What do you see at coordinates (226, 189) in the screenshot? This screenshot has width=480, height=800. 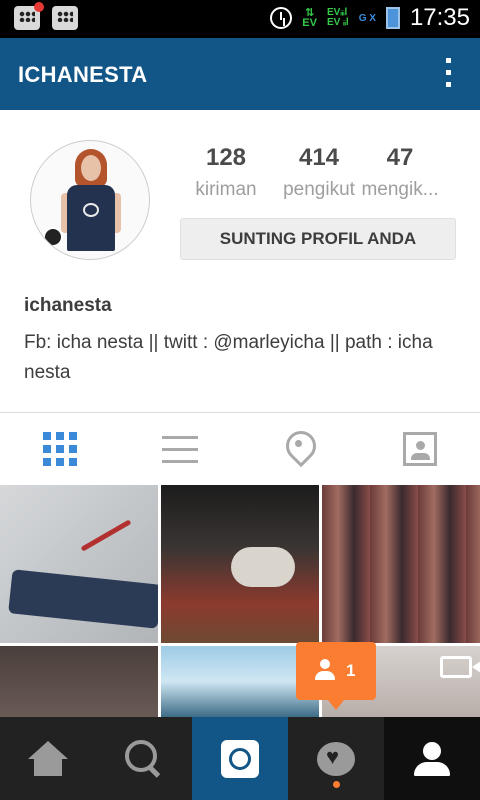 I see `posts-count-label: kiriman` at bounding box center [226, 189].